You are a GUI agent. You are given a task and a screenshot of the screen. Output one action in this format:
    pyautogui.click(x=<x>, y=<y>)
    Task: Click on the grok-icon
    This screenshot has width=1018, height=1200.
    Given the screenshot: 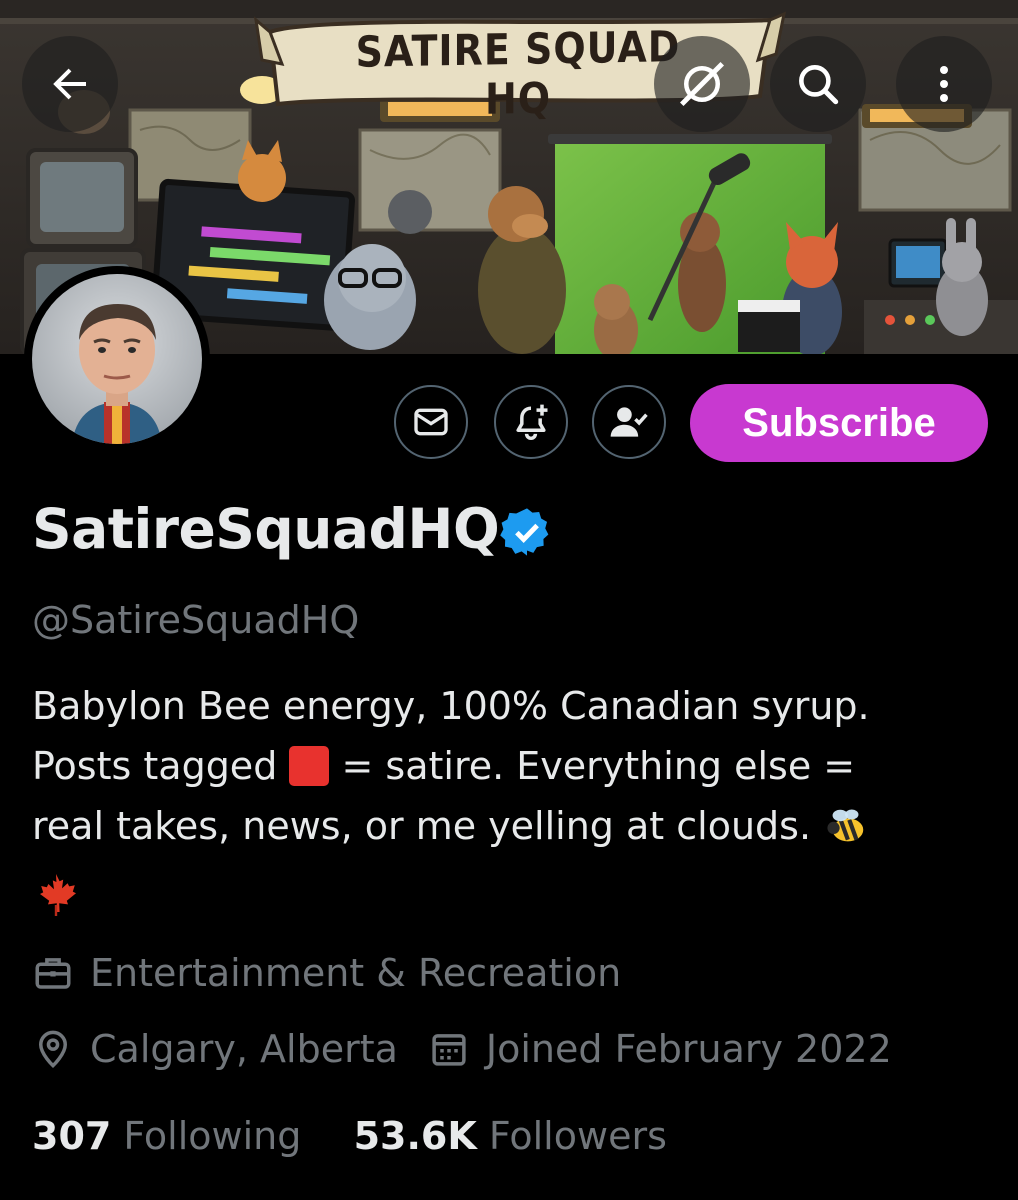 What is the action you would take?
    pyautogui.click(x=702, y=84)
    